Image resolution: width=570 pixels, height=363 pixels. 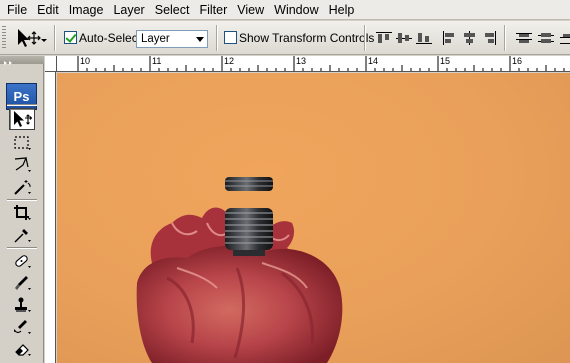 What do you see at coordinates (172, 10) in the screenshot?
I see `menu-select: Select` at bounding box center [172, 10].